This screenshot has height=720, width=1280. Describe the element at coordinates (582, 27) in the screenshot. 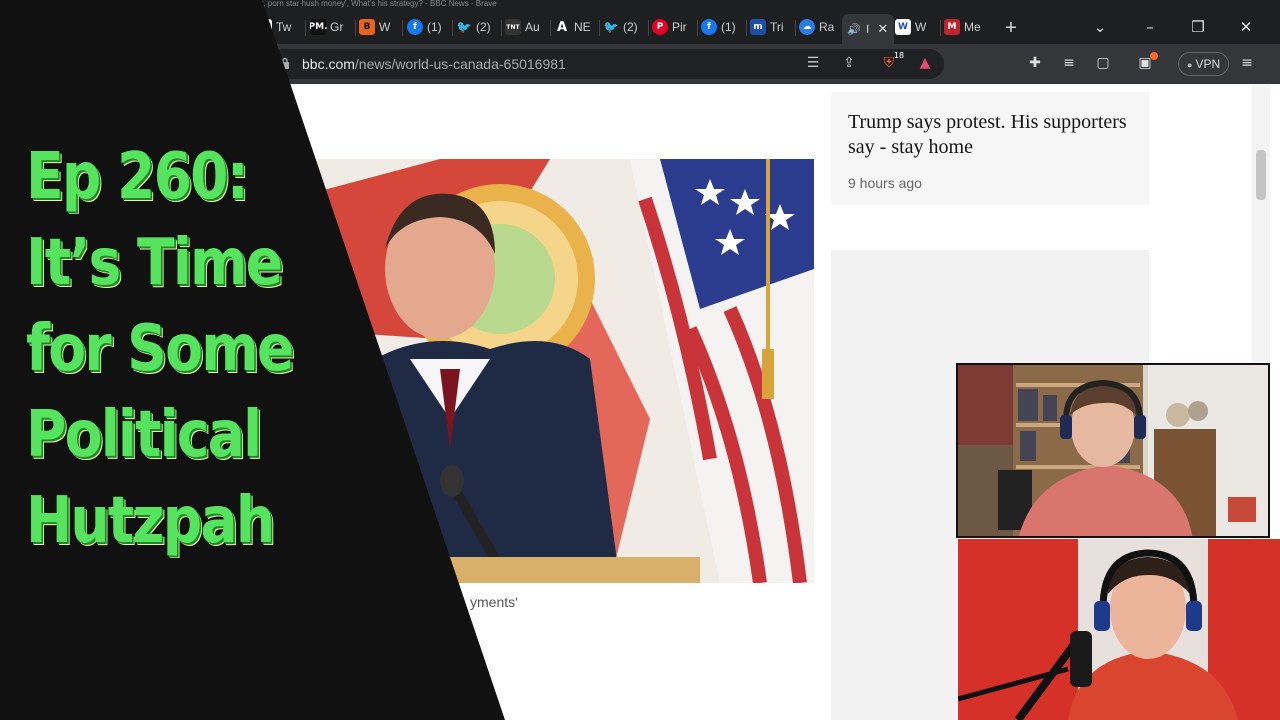

I see `tab-label: NE` at that location.